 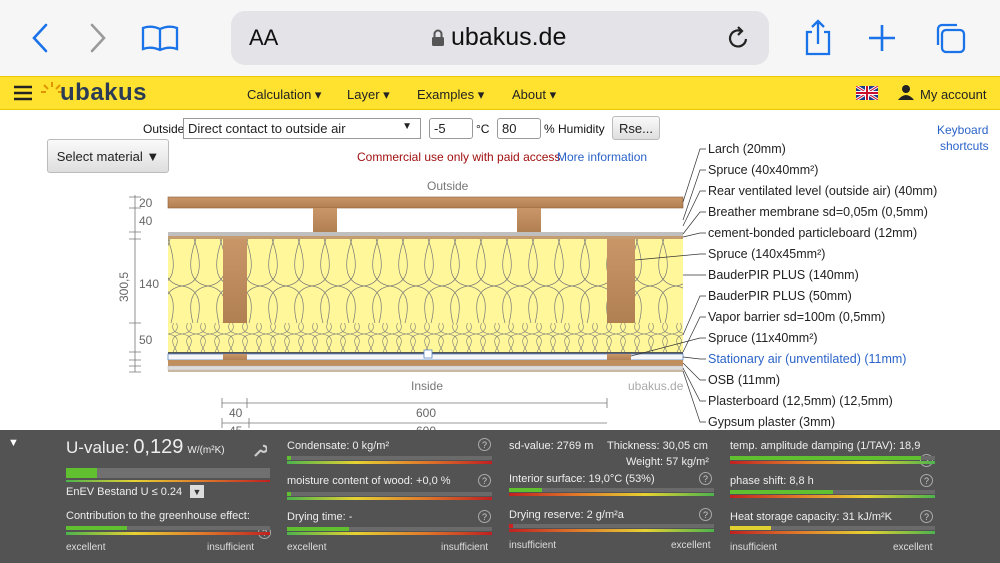 I want to click on enev-dropdown-icon: ▼, so click(x=197, y=491).